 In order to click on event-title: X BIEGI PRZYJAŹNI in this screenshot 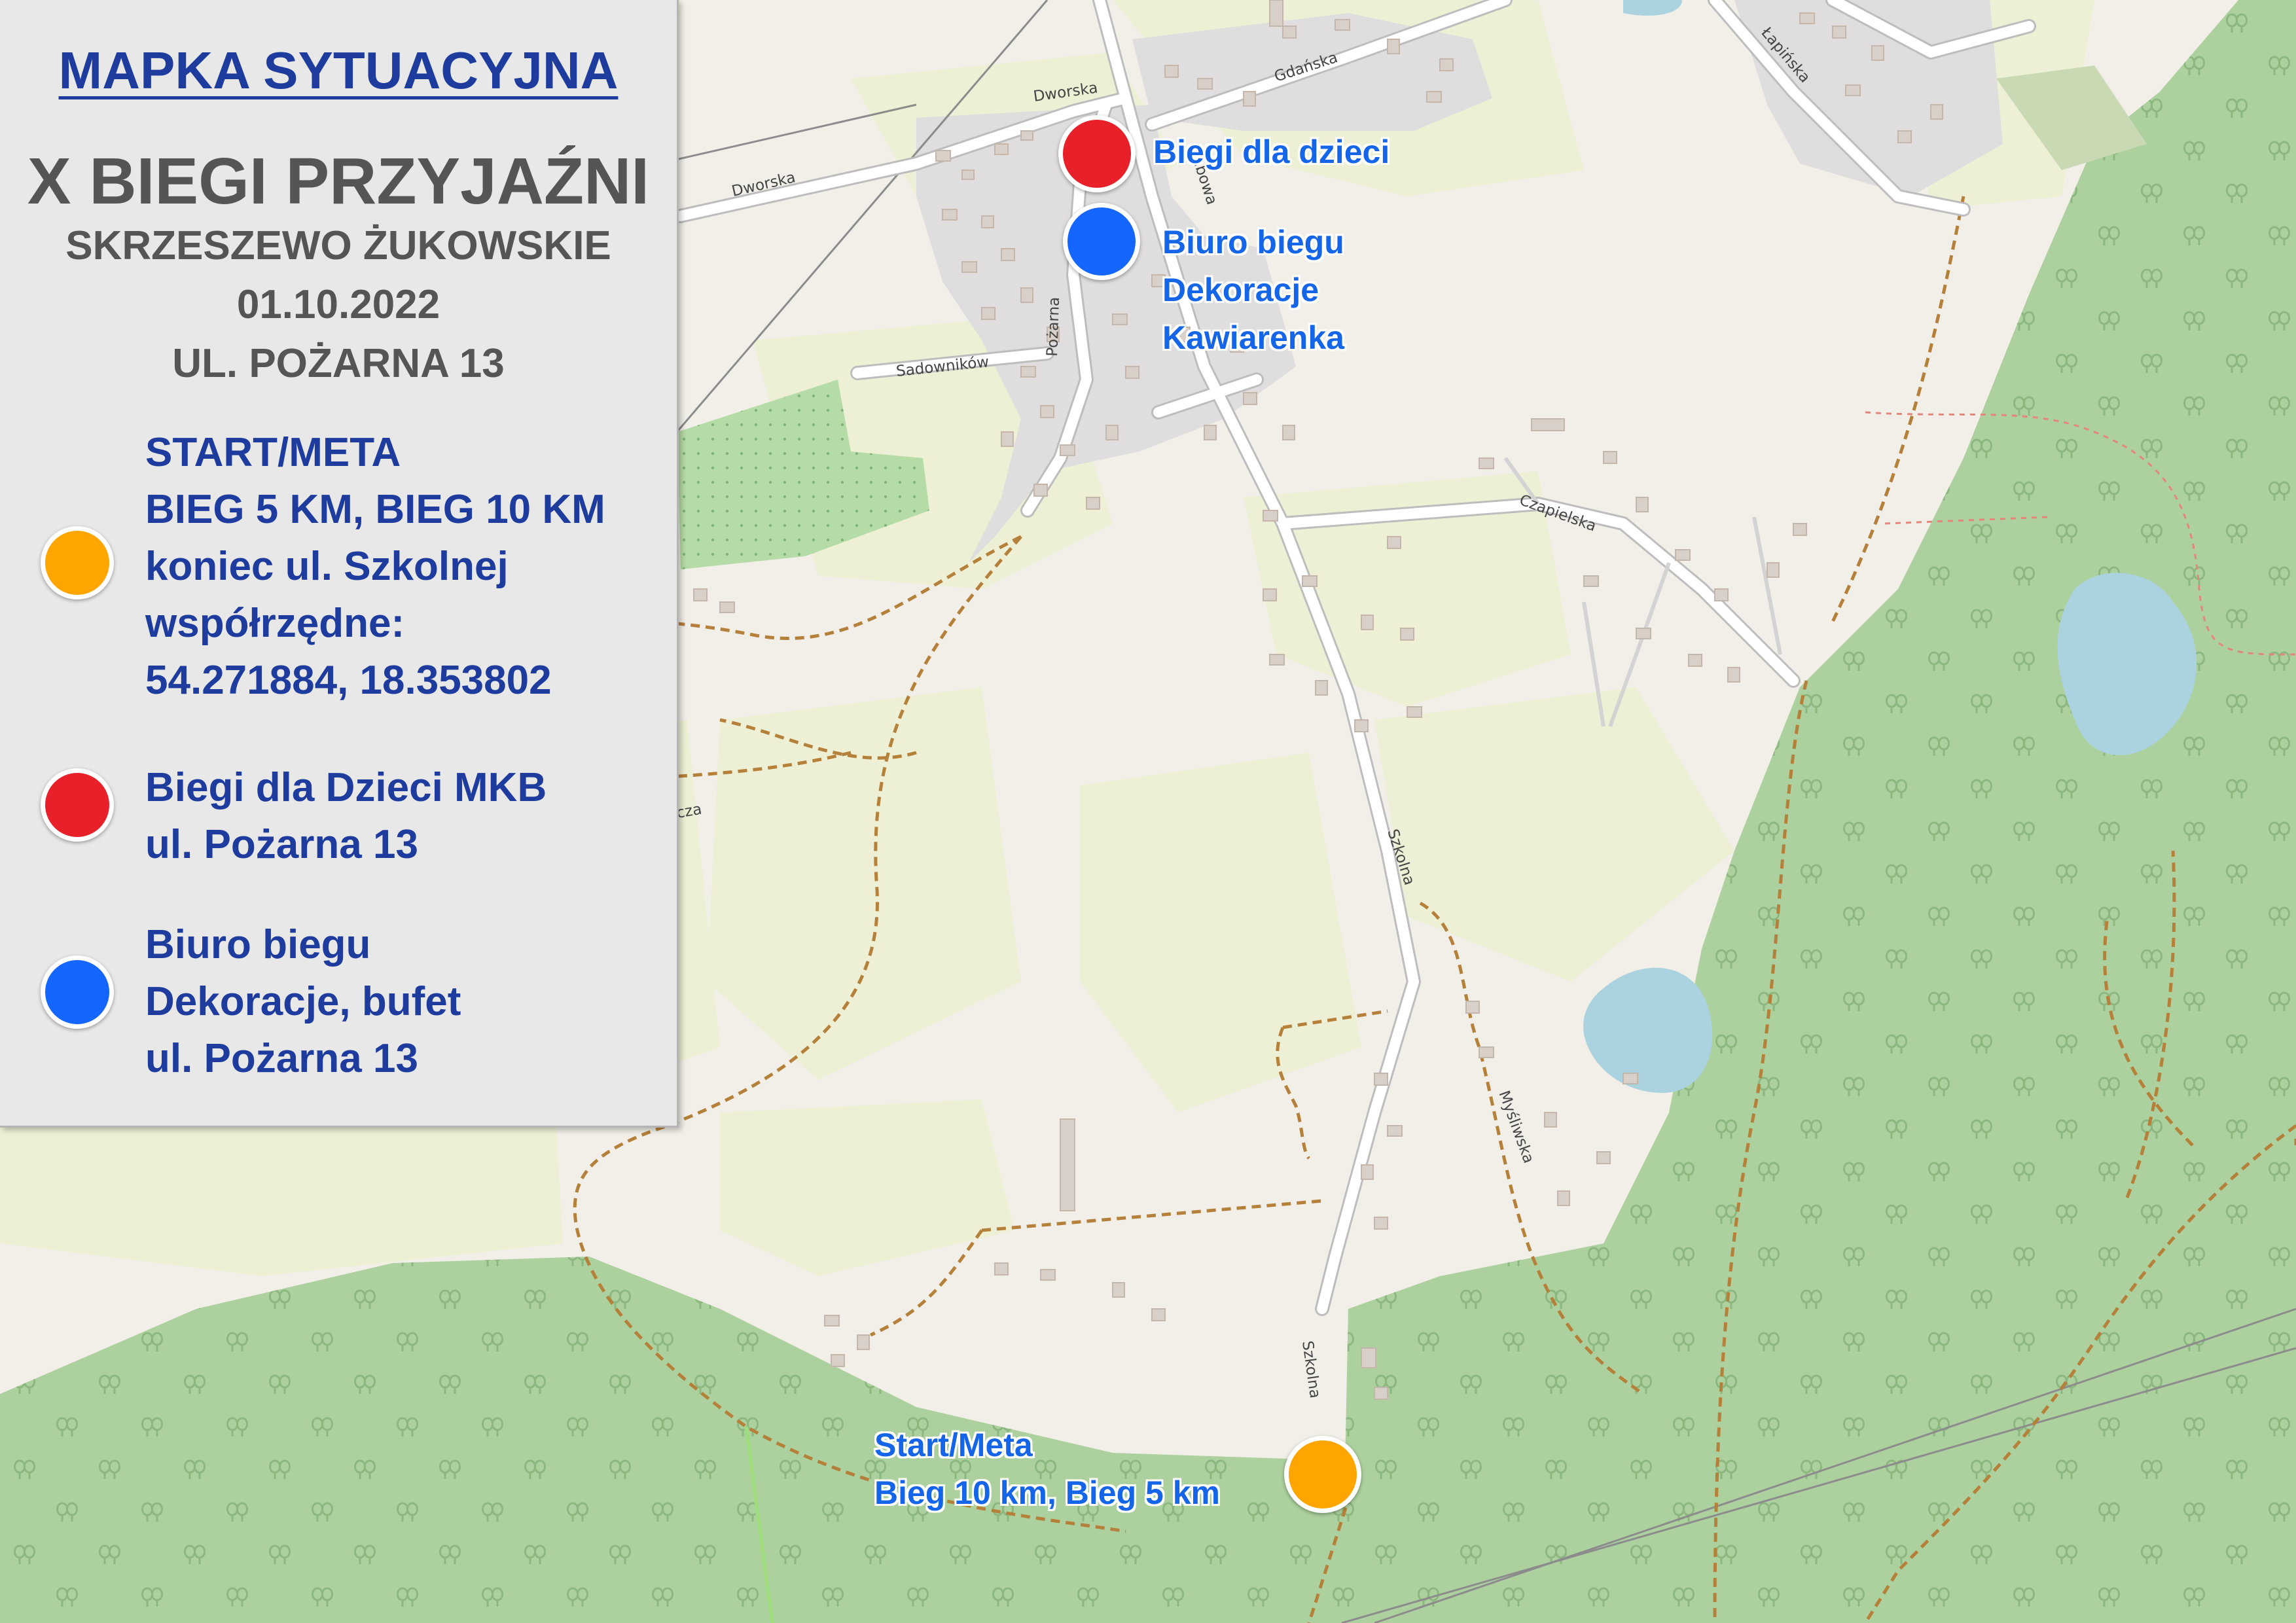, I will do `click(338, 182)`.